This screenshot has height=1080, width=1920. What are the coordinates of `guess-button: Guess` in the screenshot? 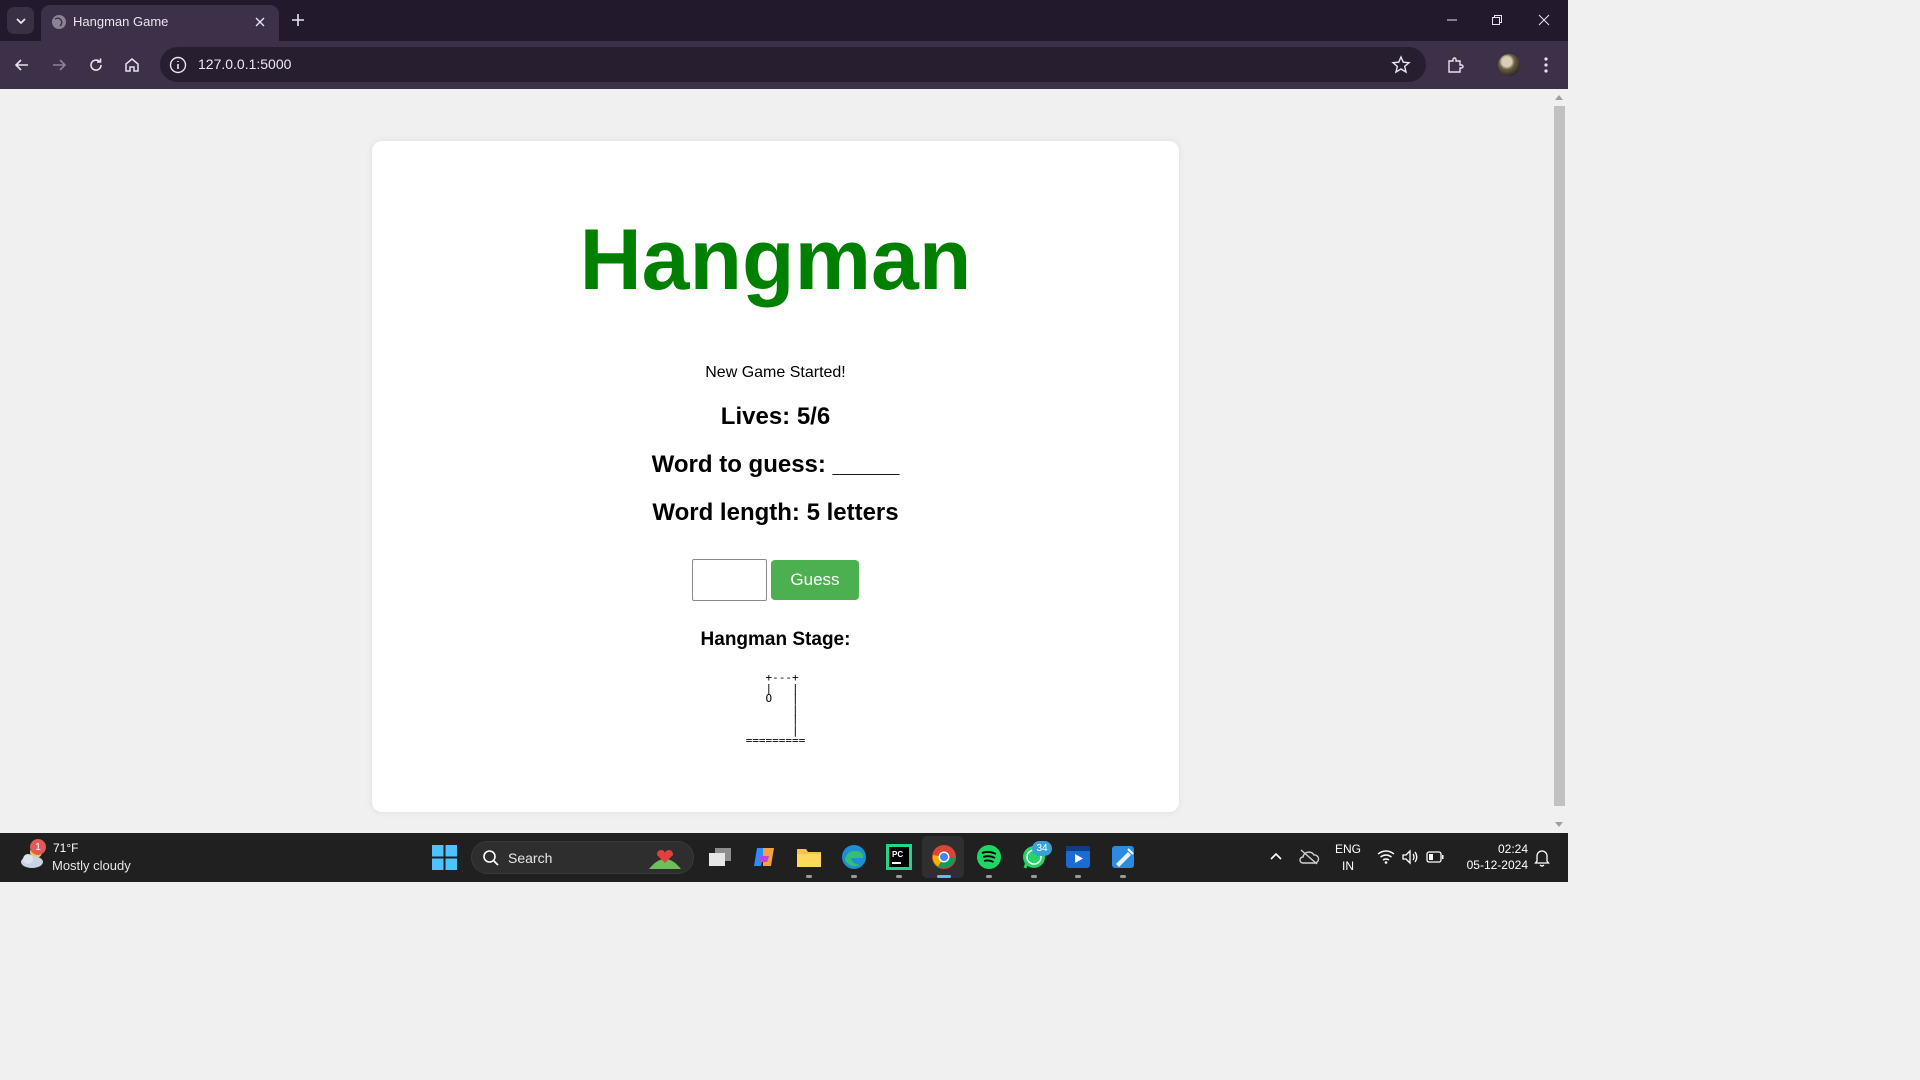 It's located at (815, 580).